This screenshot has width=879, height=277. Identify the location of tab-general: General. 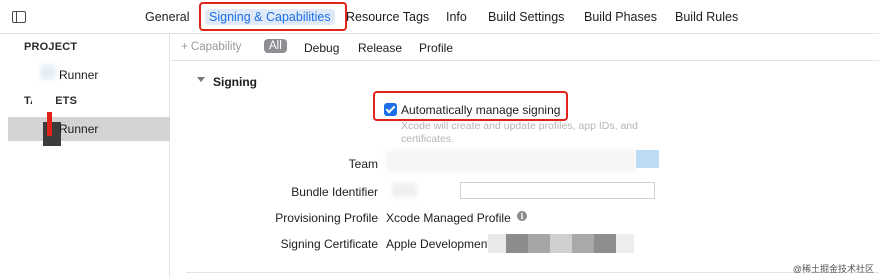
(167, 17).